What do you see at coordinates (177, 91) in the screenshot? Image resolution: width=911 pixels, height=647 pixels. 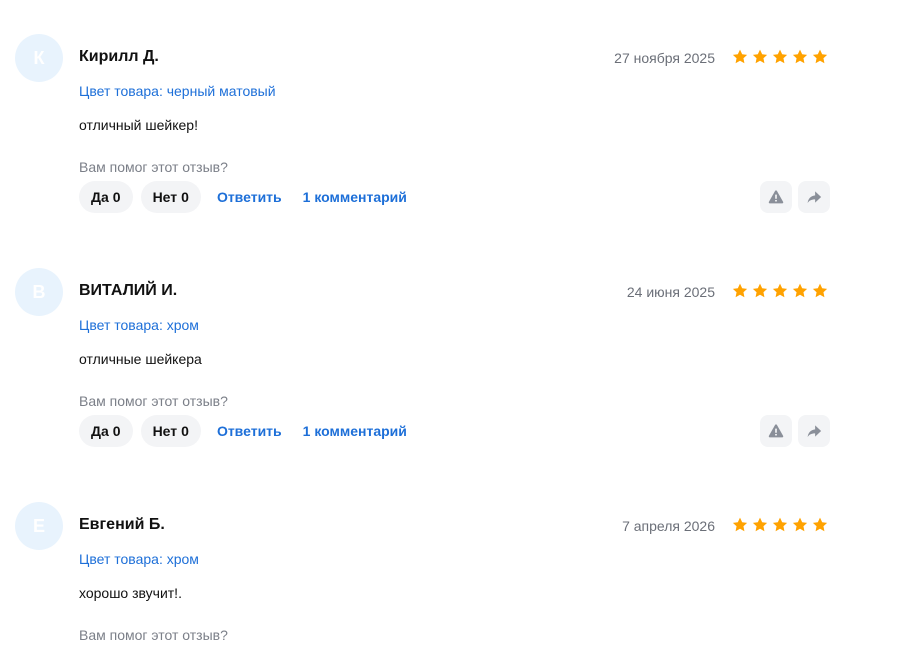 I see `product-color: Цвет товара: черный матовый` at bounding box center [177, 91].